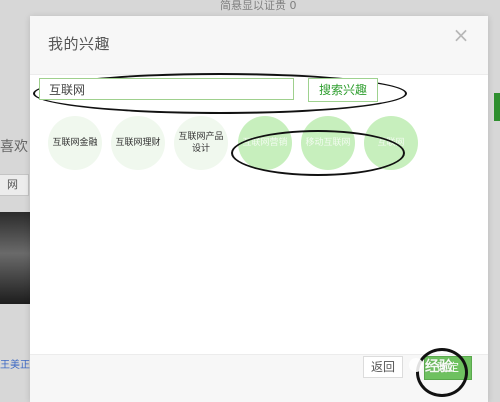 The height and width of the screenshot is (402, 500). Describe the element at coordinates (391, 143) in the screenshot. I see `interest-tag-internet: 互联网` at that location.